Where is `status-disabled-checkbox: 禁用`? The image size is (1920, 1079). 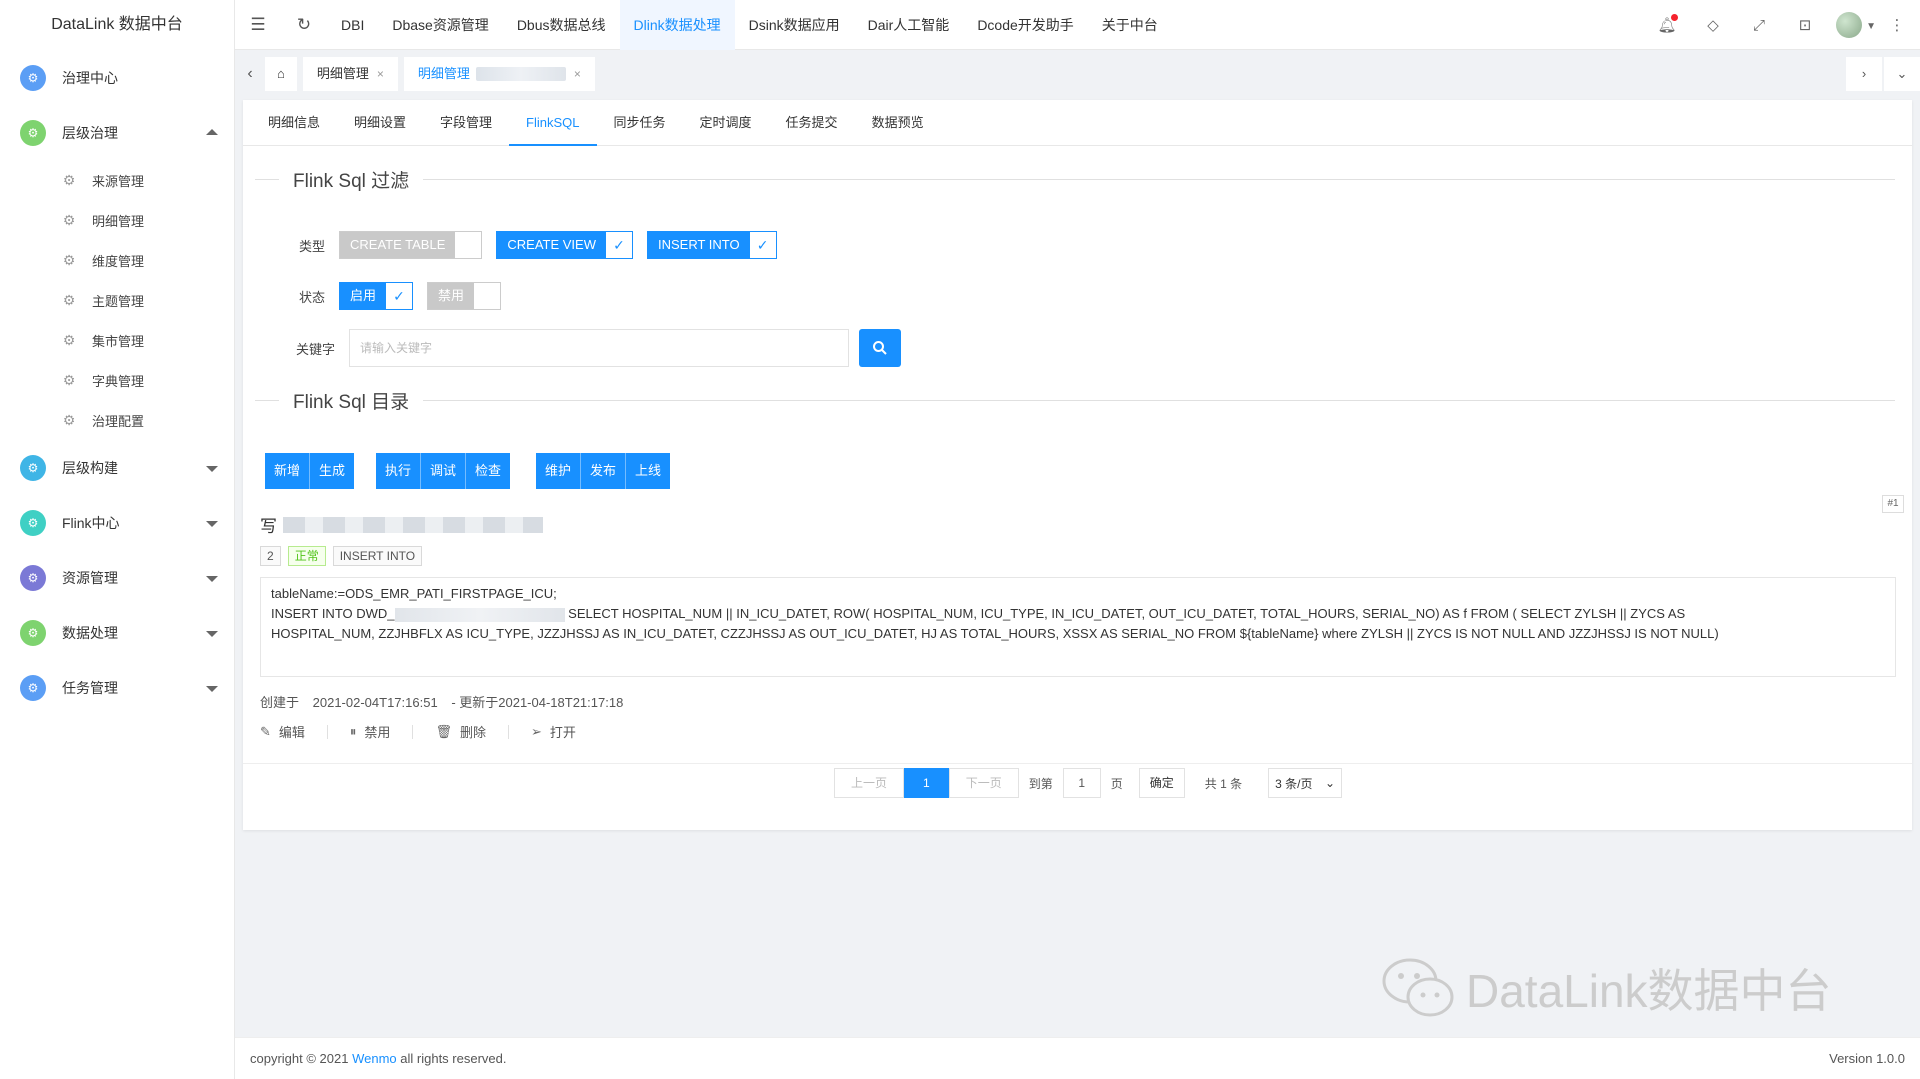 status-disabled-checkbox: 禁用 is located at coordinates (464, 296).